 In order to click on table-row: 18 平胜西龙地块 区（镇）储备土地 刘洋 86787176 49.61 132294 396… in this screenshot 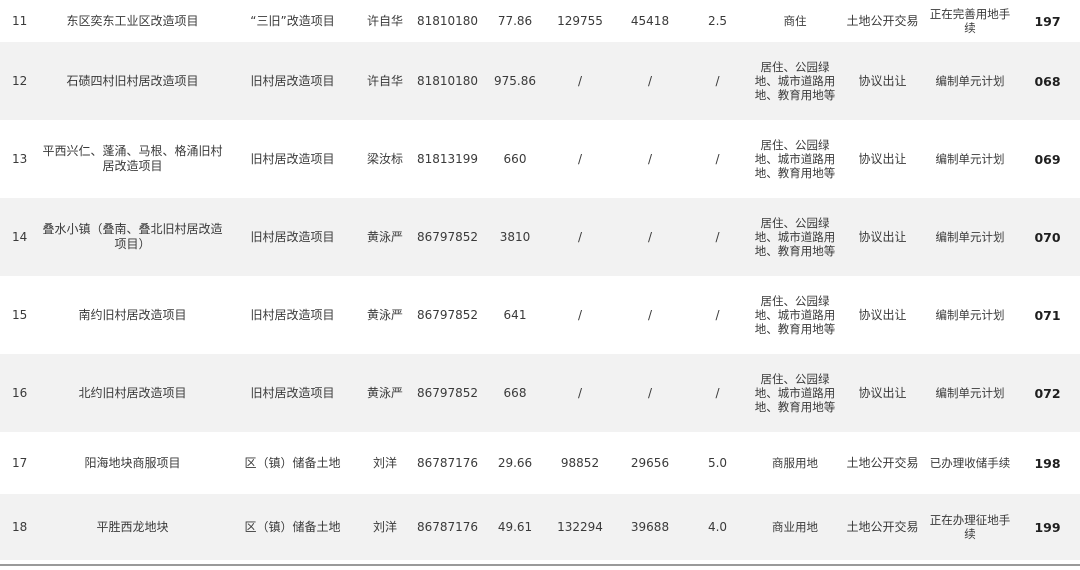, I will do `click(540, 527)`.